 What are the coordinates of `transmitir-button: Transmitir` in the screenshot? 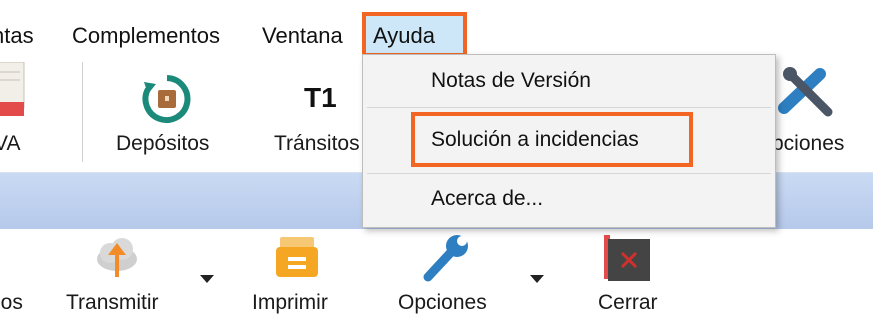 It's located at (142, 278).